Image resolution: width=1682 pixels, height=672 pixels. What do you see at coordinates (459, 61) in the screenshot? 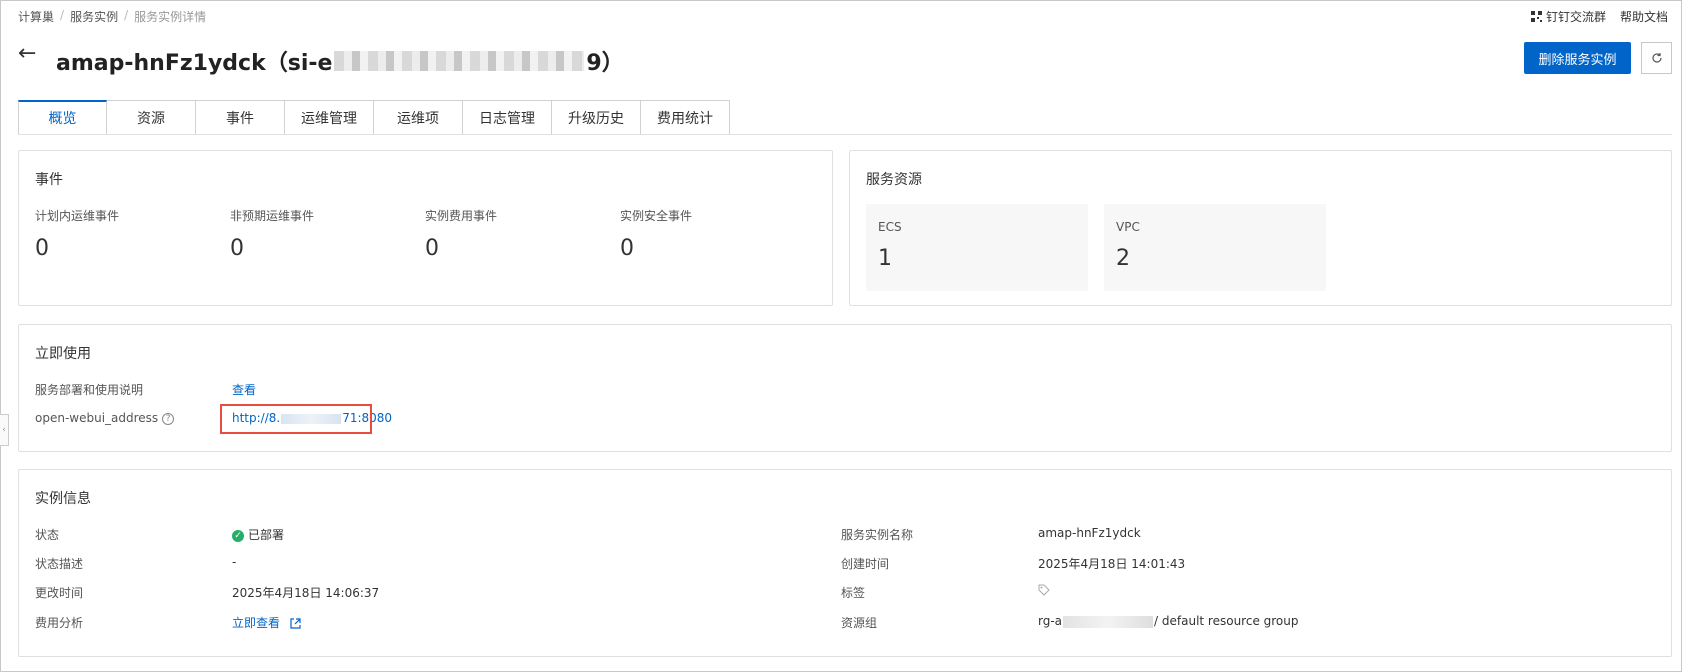
I see `redacted-instance-id` at bounding box center [459, 61].